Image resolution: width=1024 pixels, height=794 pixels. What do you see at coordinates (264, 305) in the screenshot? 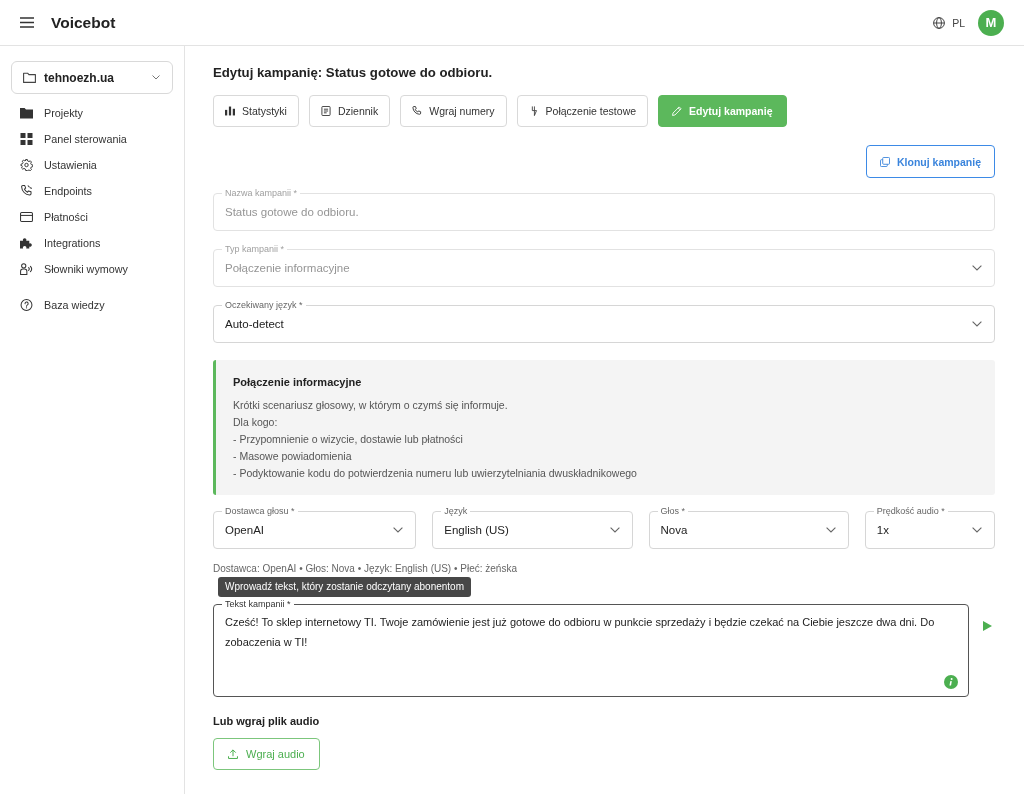
I see `field-label: Oczekiwany język *` at bounding box center [264, 305].